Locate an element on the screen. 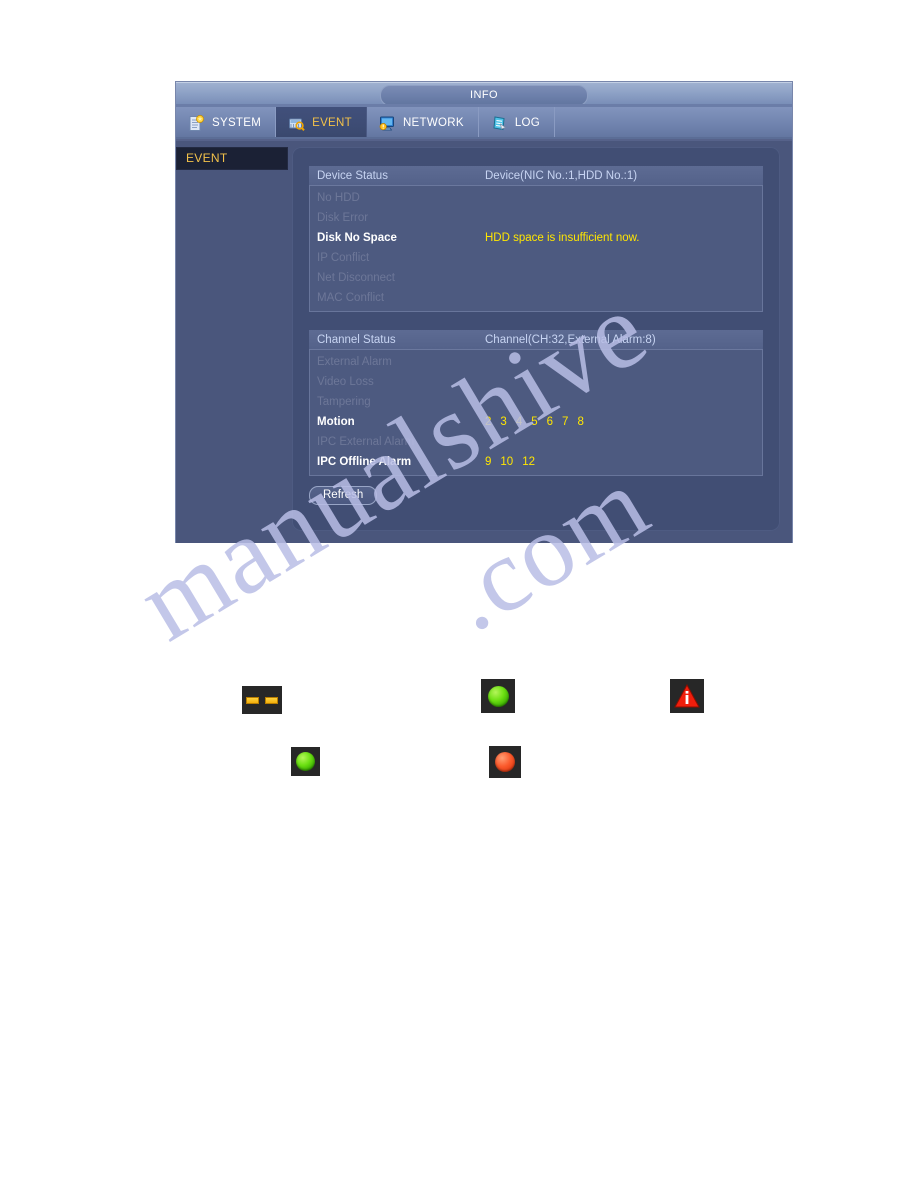 The image size is (918, 1188). channel-number: 2 is located at coordinates (488, 422).